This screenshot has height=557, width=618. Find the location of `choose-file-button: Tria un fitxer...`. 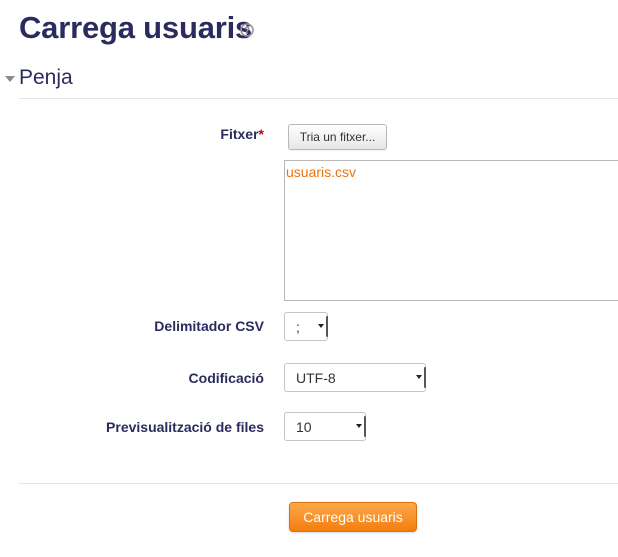

choose-file-button: Tria un fitxer... is located at coordinates (337, 137).